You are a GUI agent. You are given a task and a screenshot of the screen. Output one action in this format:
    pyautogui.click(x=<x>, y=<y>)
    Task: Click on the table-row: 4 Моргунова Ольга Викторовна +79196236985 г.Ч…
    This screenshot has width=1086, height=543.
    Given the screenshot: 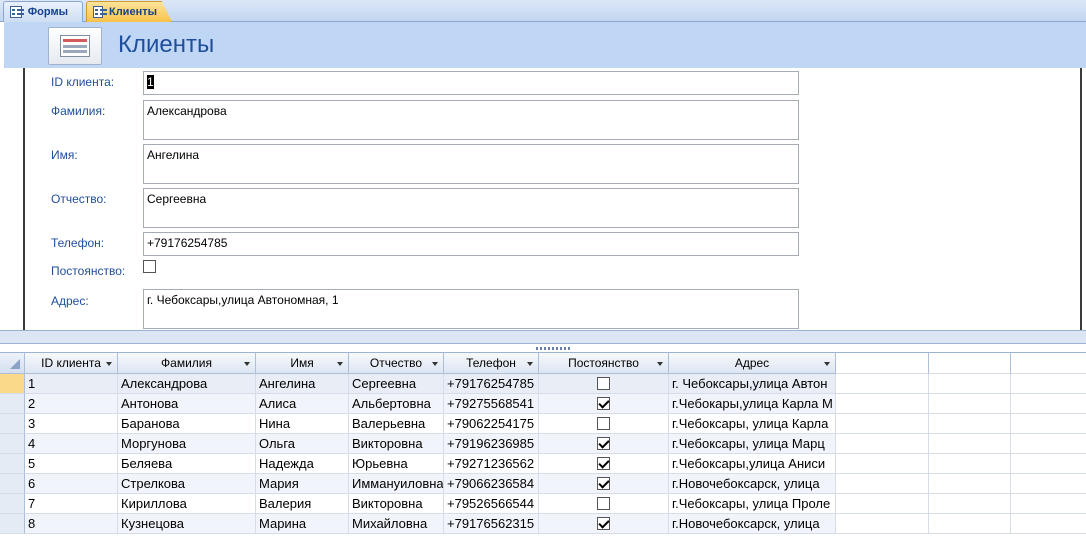 What is the action you would take?
    pyautogui.click(x=543, y=444)
    